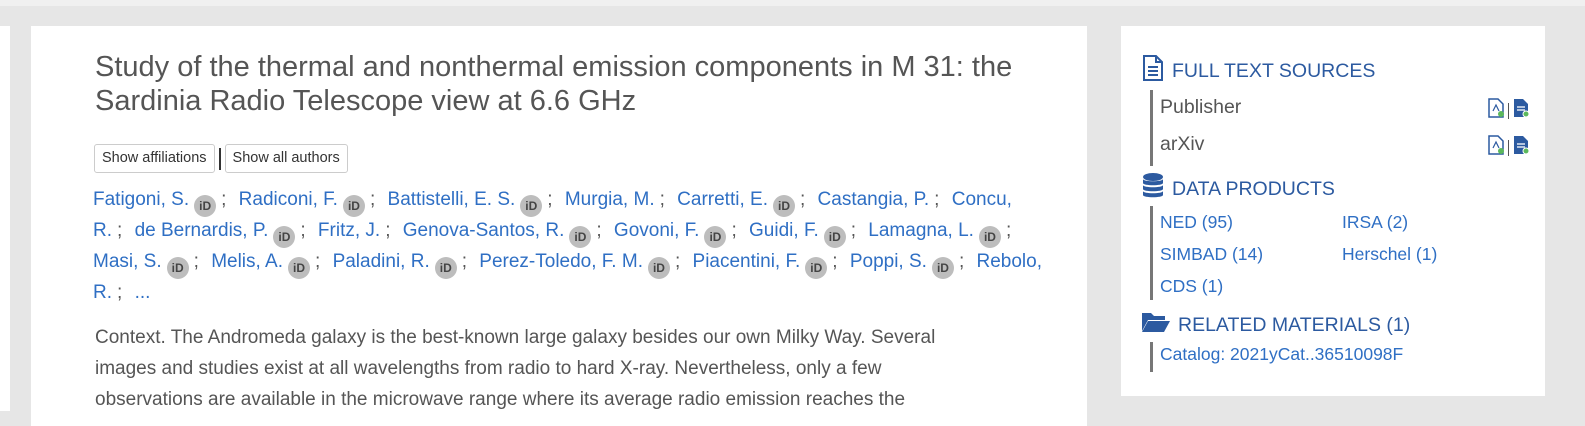 The image size is (1585, 426). Describe the element at coordinates (154, 158) in the screenshot. I see `show-affiliations-button: Show affiliations` at that location.